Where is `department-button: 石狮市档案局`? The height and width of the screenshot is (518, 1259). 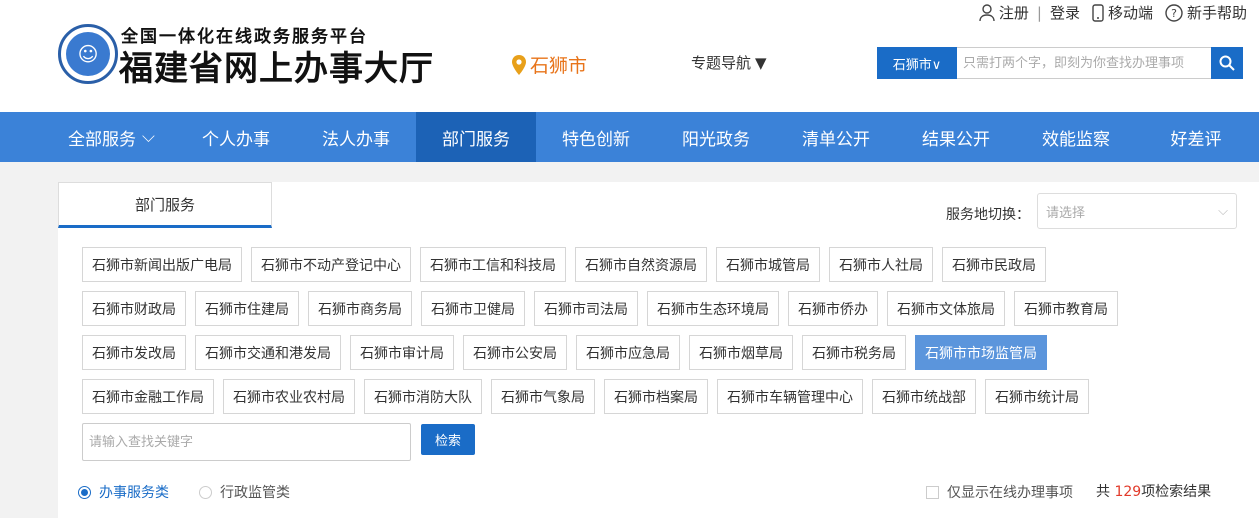 department-button: 石狮市档案局 is located at coordinates (656, 396).